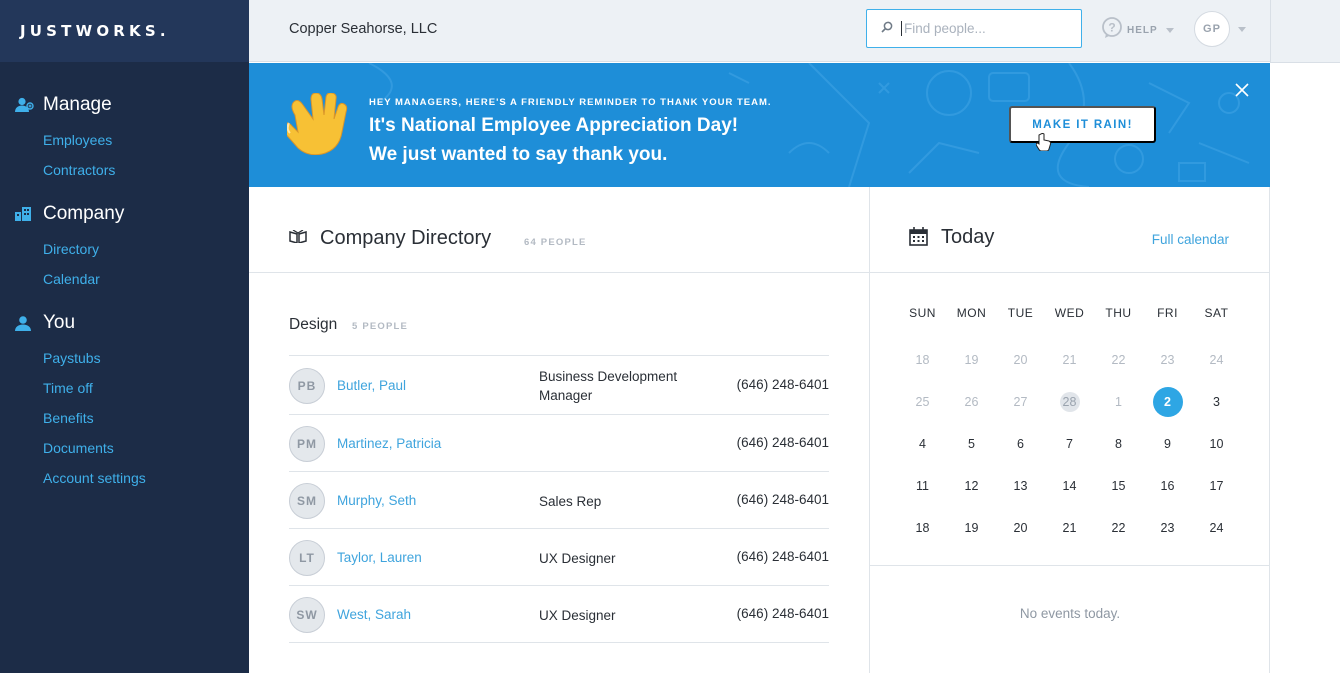 This screenshot has width=1340, height=673. I want to click on directory-count: 64 PEOPLE, so click(555, 242).